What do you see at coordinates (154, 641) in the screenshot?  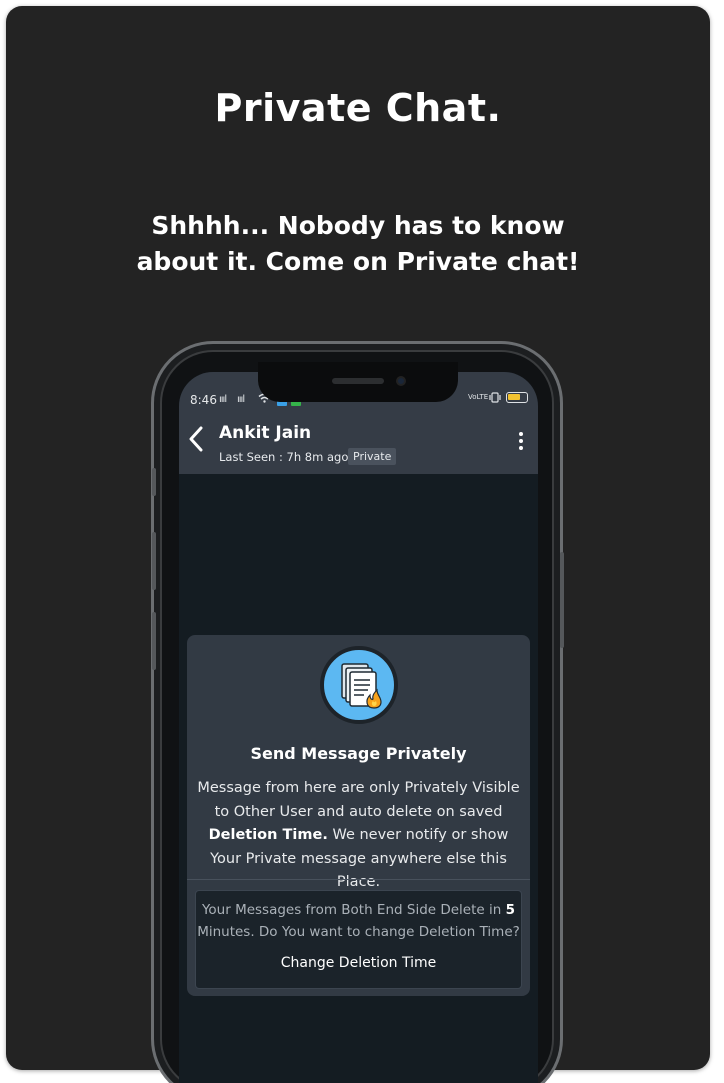 I see `phone-volume-down-button` at bounding box center [154, 641].